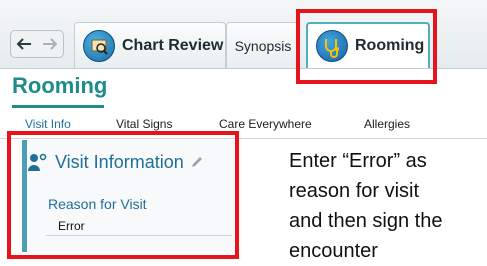 This screenshot has height=266, width=487. Describe the element at coordinates (99, 45) in the screenshot. I see `chart-review-icon` at that location.